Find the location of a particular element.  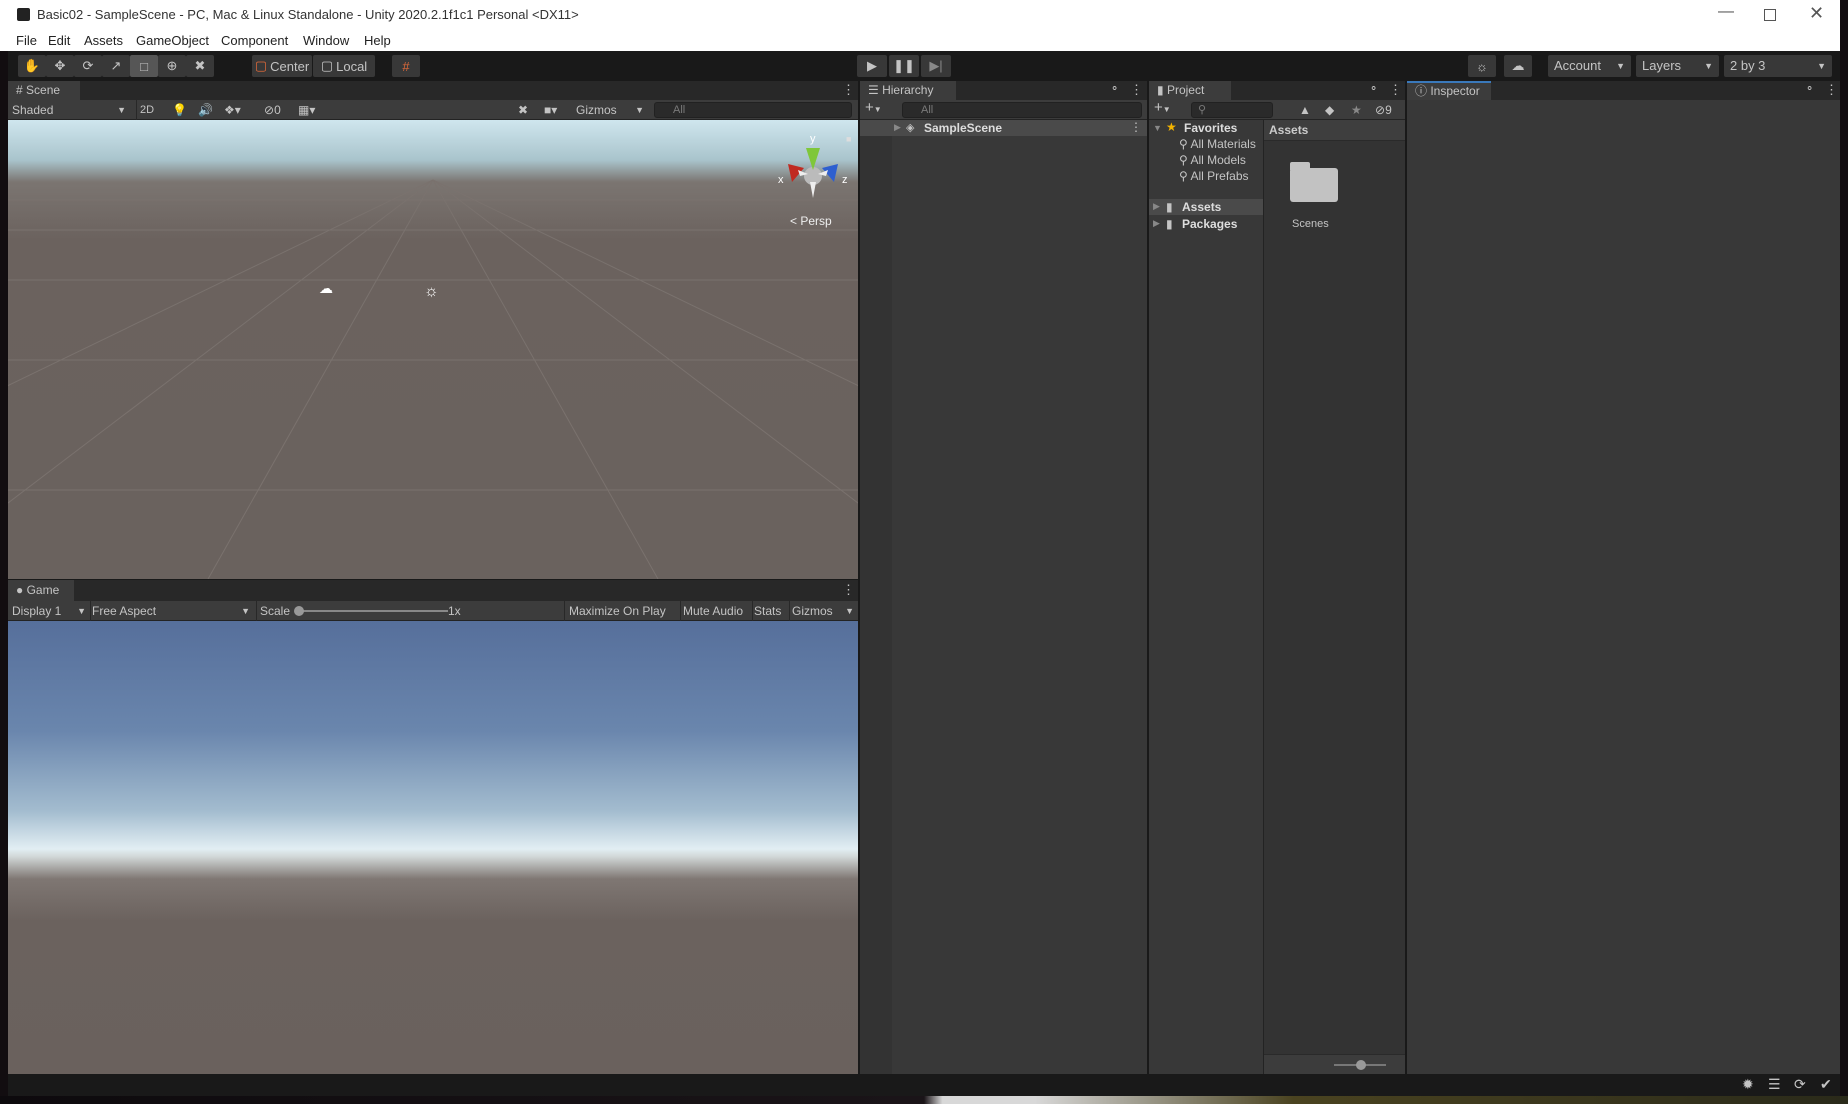

minimize-button: — is located at coordinates (1726, 12).